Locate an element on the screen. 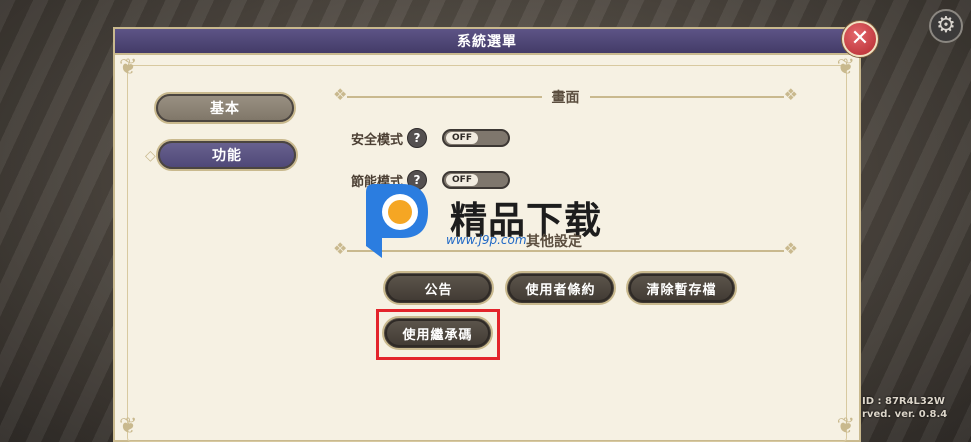 Image resolution: width=971 pixels, height=442 pixels. red-highlight-box is located at coordinates (438, 334).